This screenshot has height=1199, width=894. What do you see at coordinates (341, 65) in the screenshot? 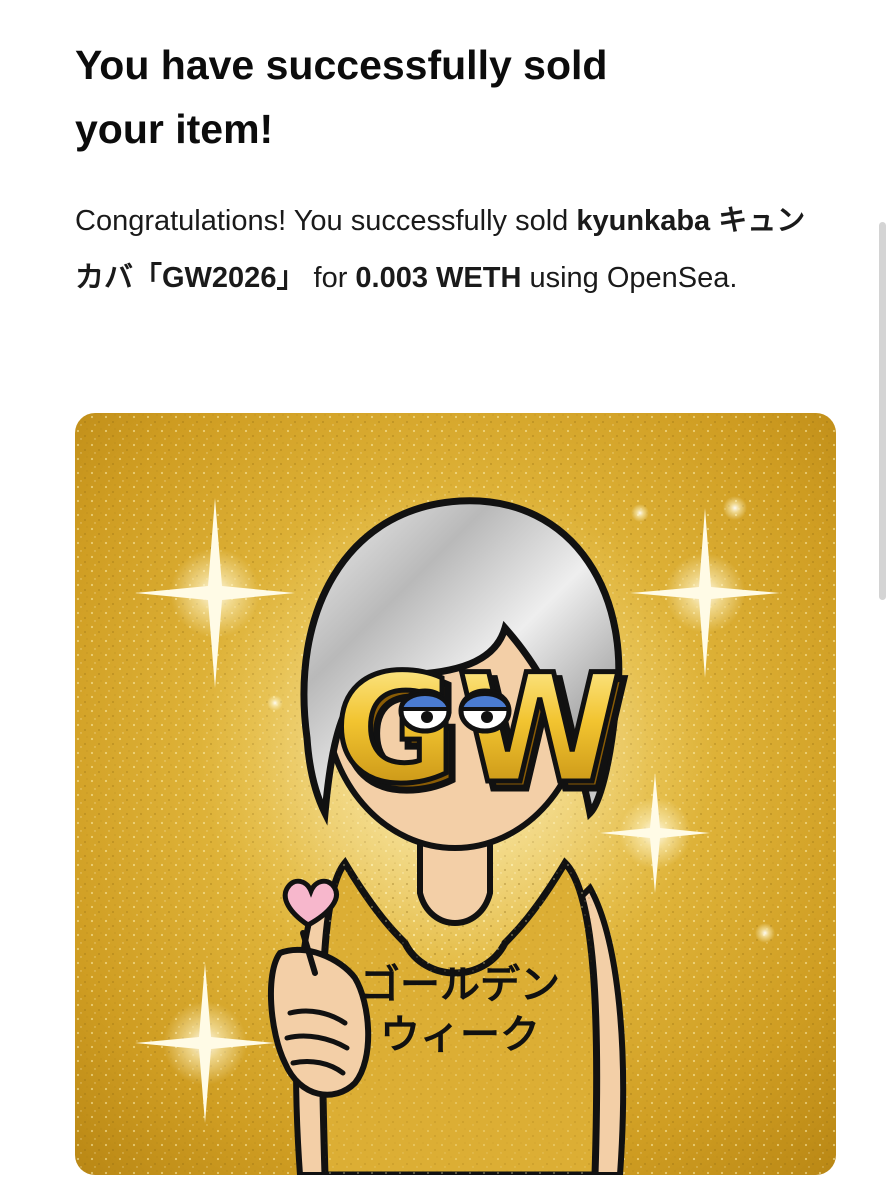
I see `title-line-1: You have successfully sold` at bounding box center [341, 65].